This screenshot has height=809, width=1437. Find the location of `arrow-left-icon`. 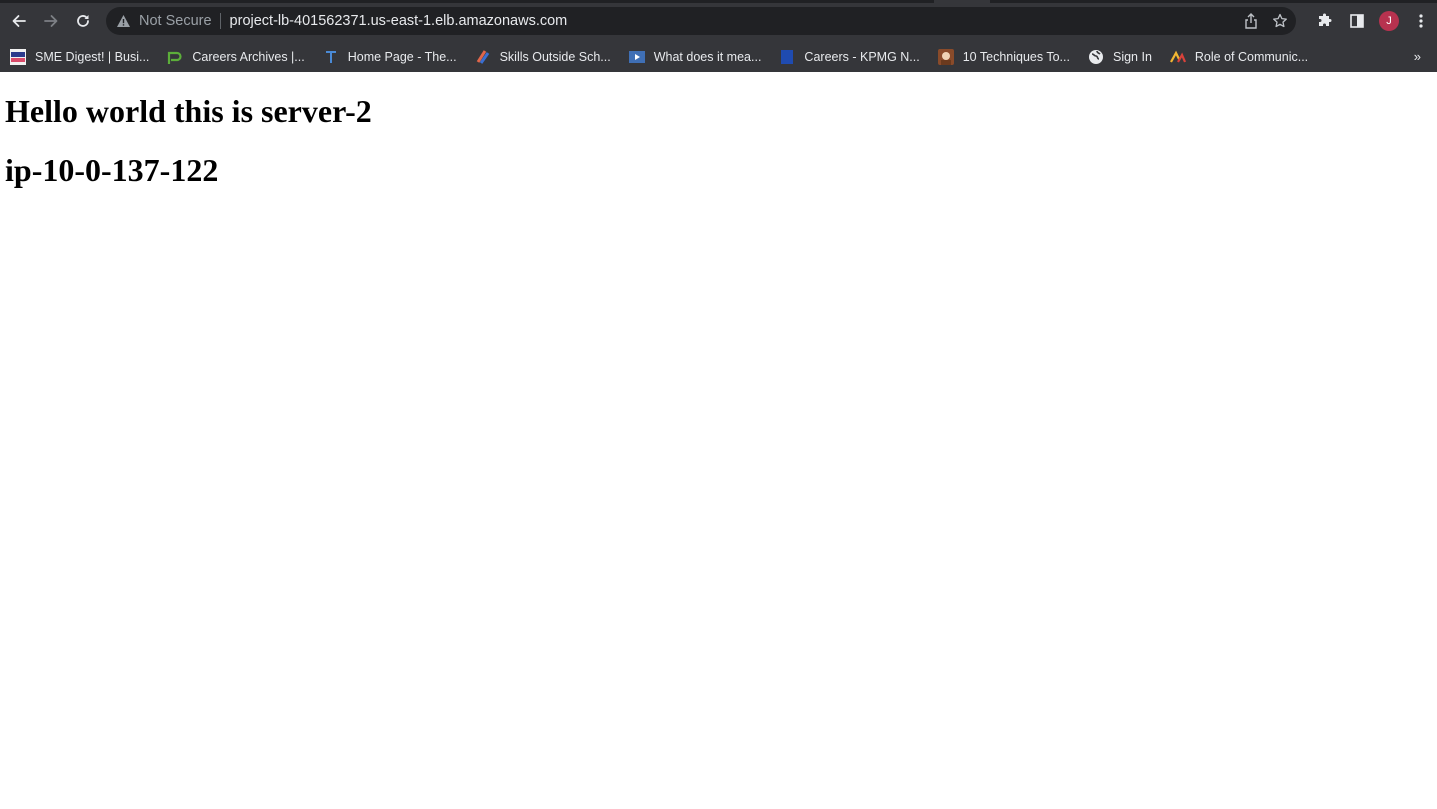

arrow-left-icon is located at coordinates (19, 21).